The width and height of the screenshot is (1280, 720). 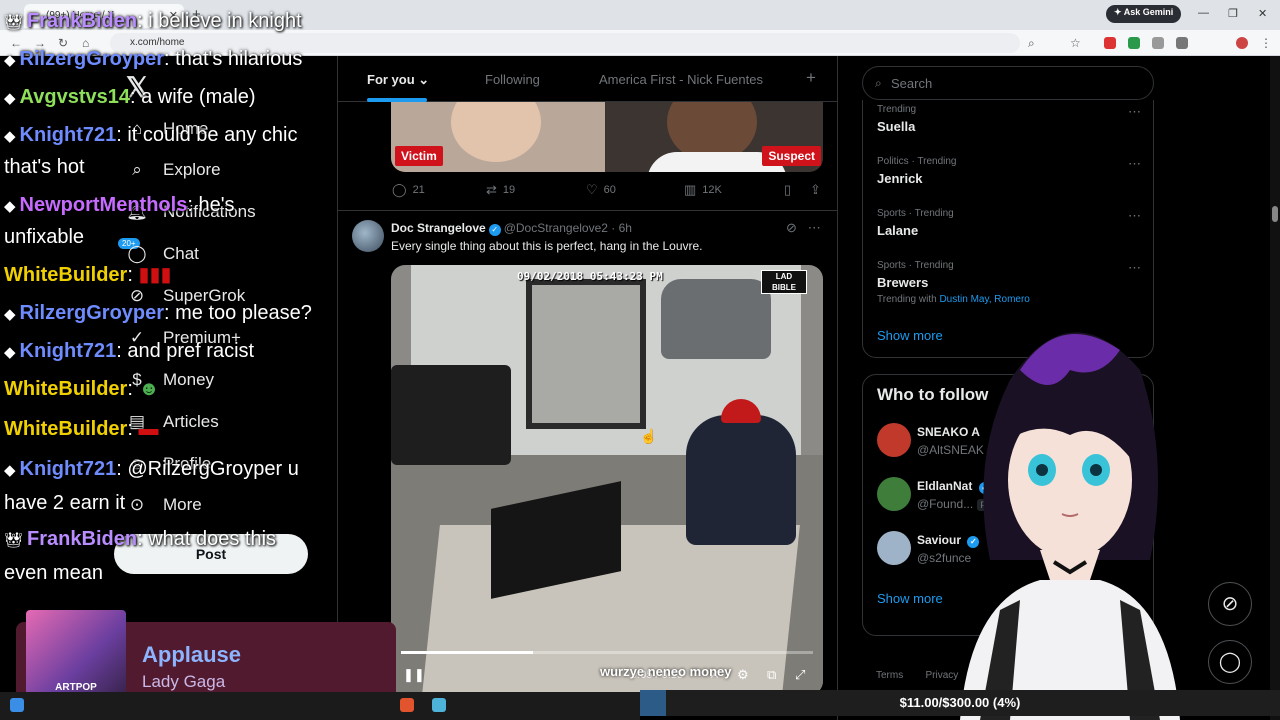 What do you see at coordinates (607, 652) in the screenshot?
I see `video-progress-bar` at bounding box center [607, 652].